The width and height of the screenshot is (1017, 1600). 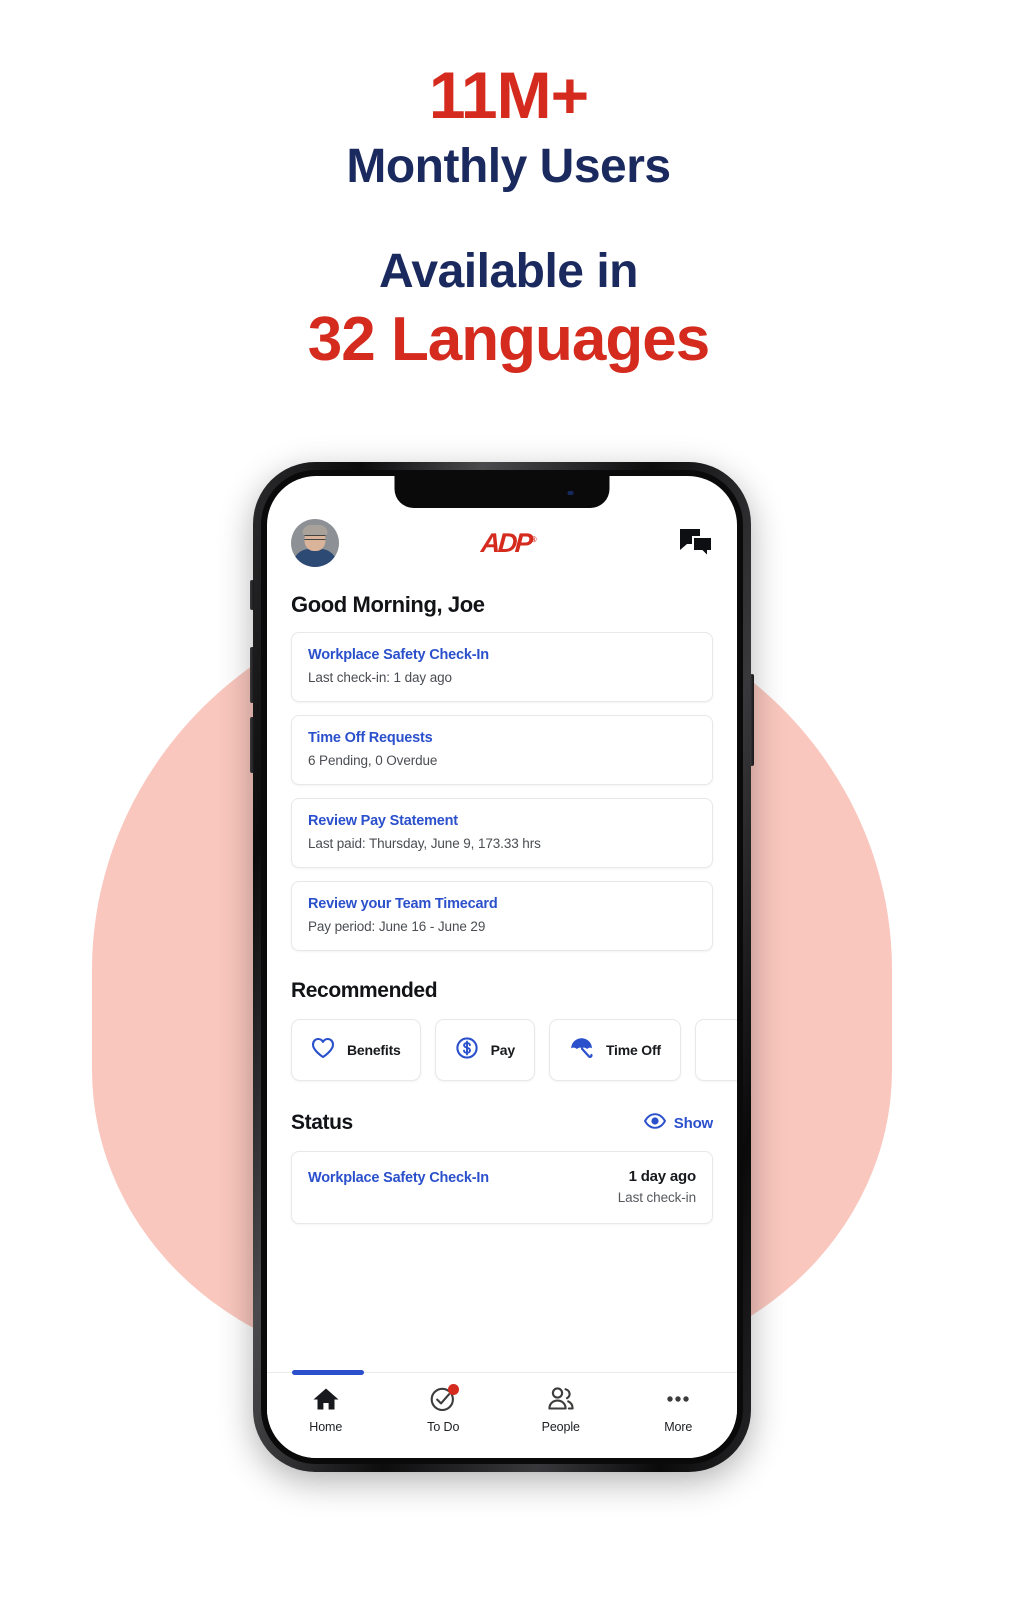 What do you see at coordinates (315, 543) in the screenshot?
I see `avatar` at bounding box center [315, 543].